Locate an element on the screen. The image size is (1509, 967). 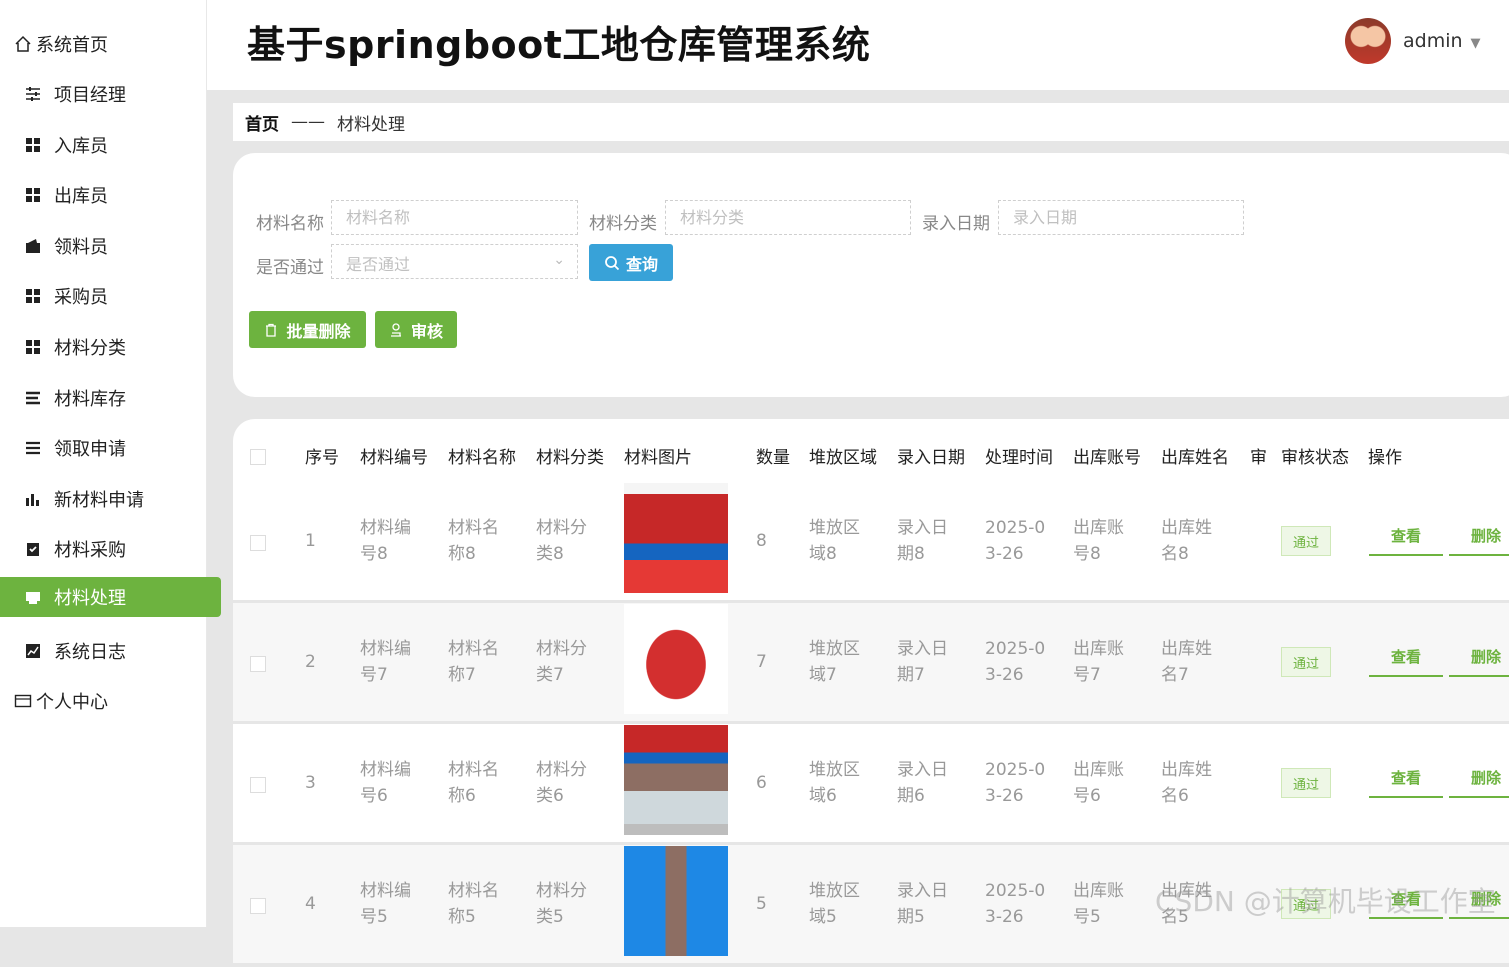
material-name-input is located at coordinates (454, 217).